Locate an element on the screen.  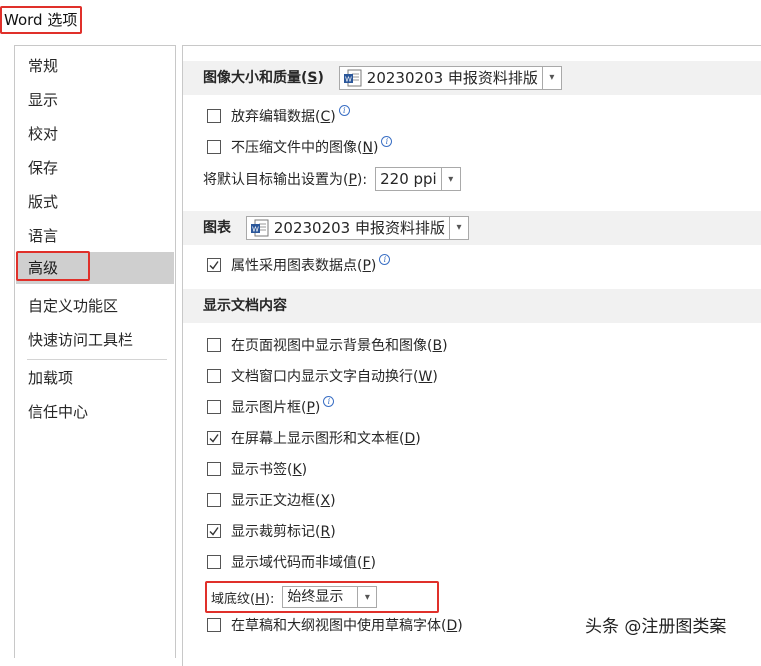
option-label: 放弃编辑数据(C) is located at coordinates (283, 117).